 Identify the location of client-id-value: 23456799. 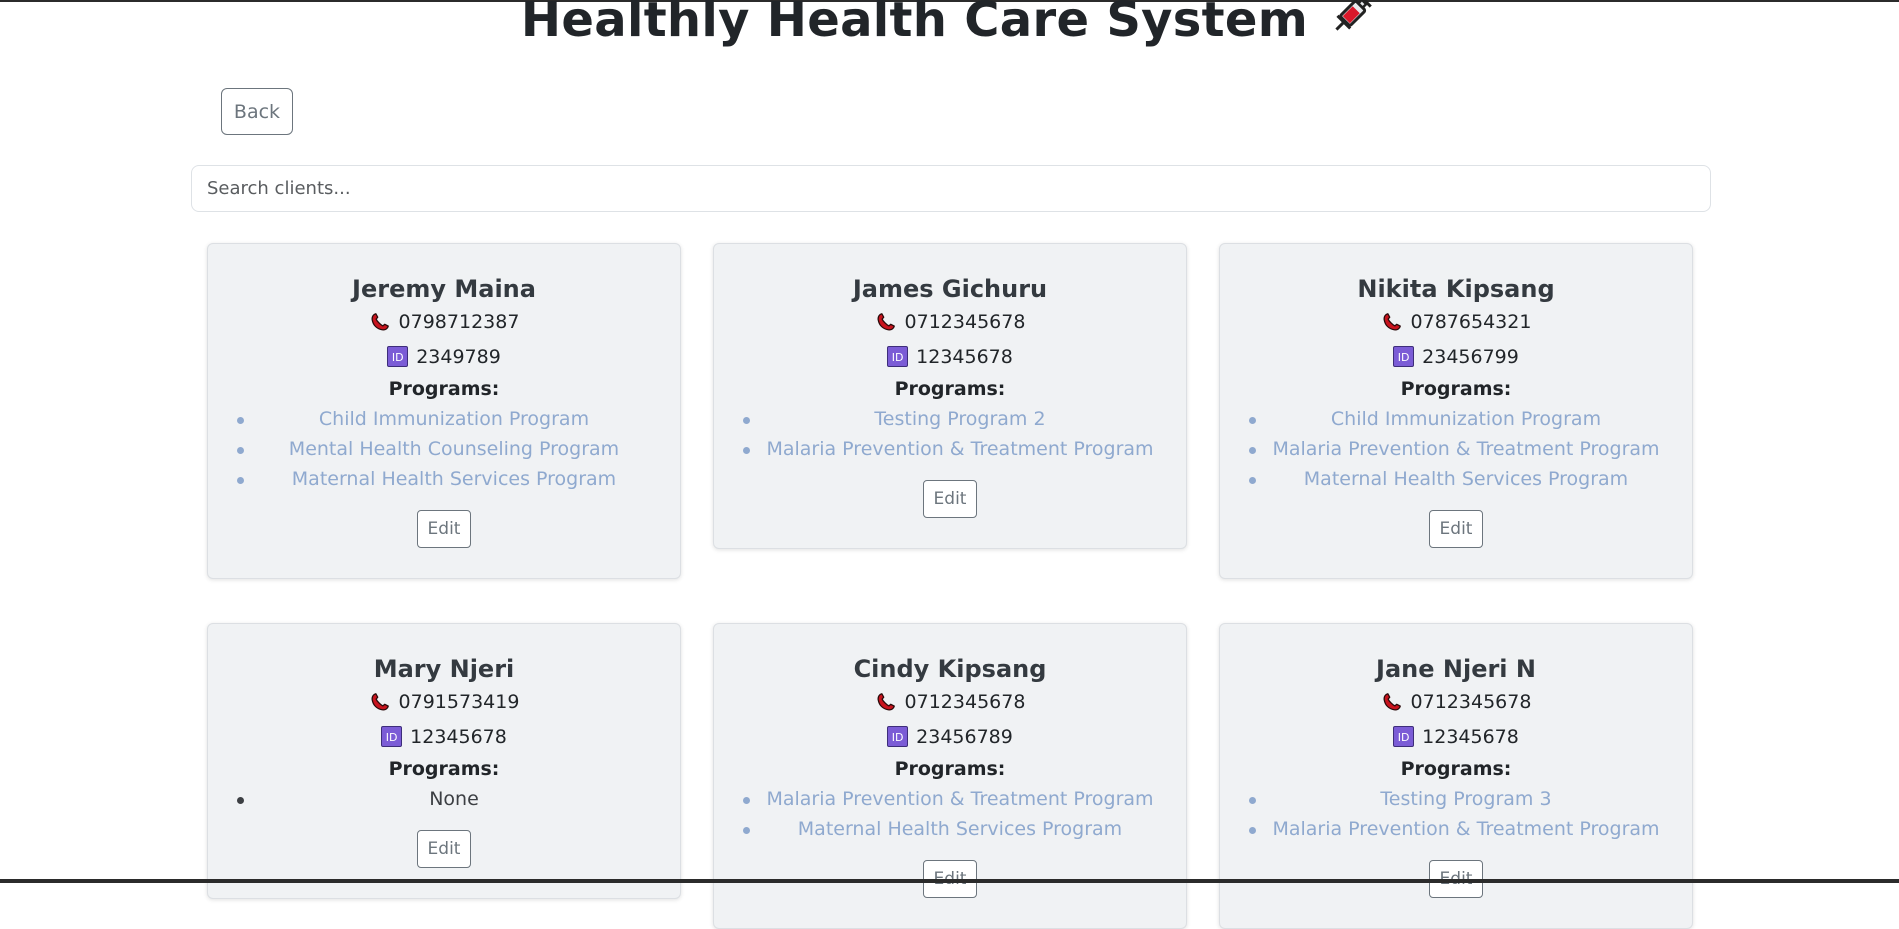
(1470, 356).